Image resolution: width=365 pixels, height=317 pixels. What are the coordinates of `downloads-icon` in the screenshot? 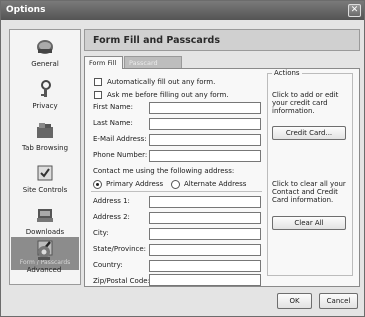 It's located at (45, 215).